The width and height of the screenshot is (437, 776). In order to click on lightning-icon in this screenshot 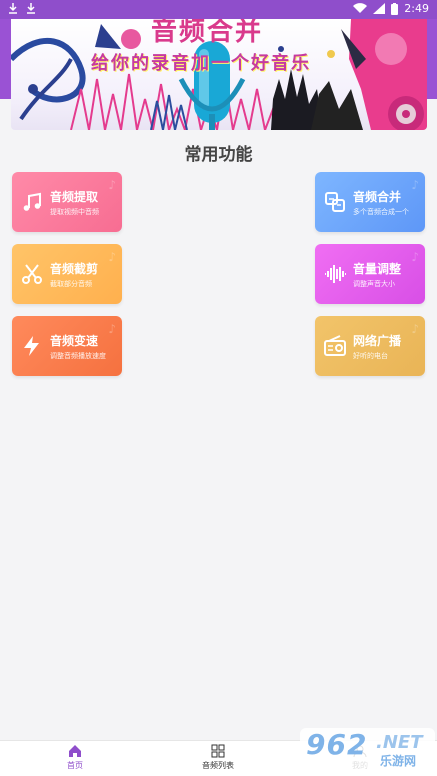, I will do `click(31, 346)`.